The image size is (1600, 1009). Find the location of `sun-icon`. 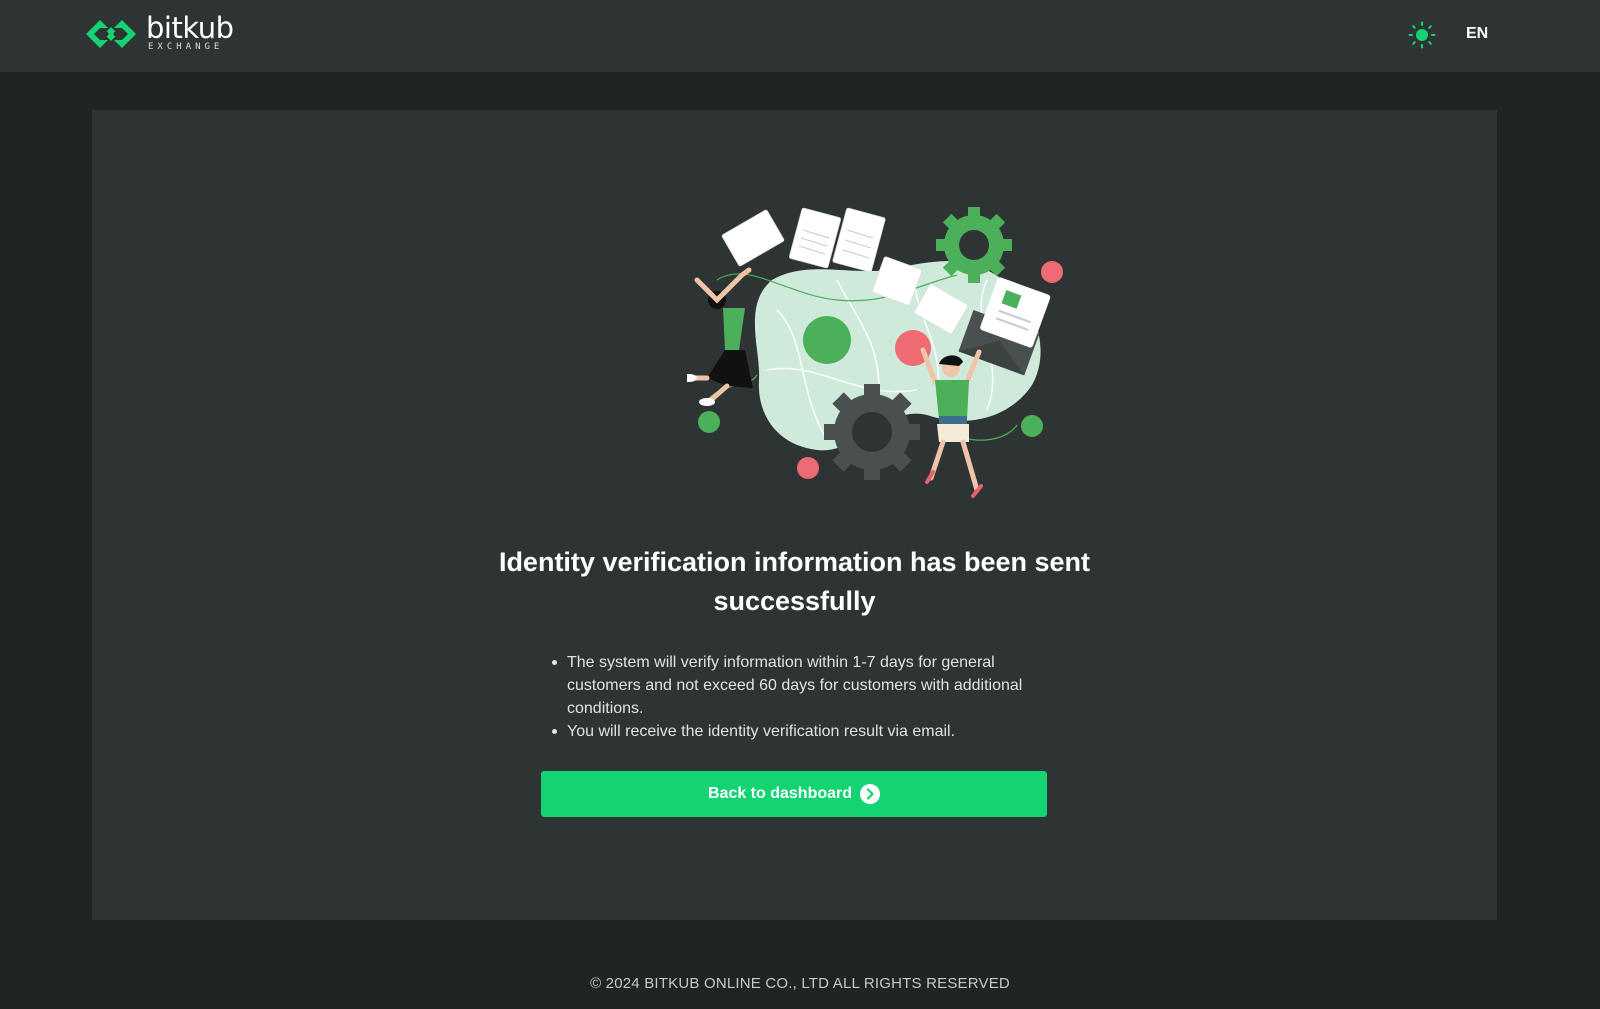

sun-icon is located at coordinates (1422, 35).